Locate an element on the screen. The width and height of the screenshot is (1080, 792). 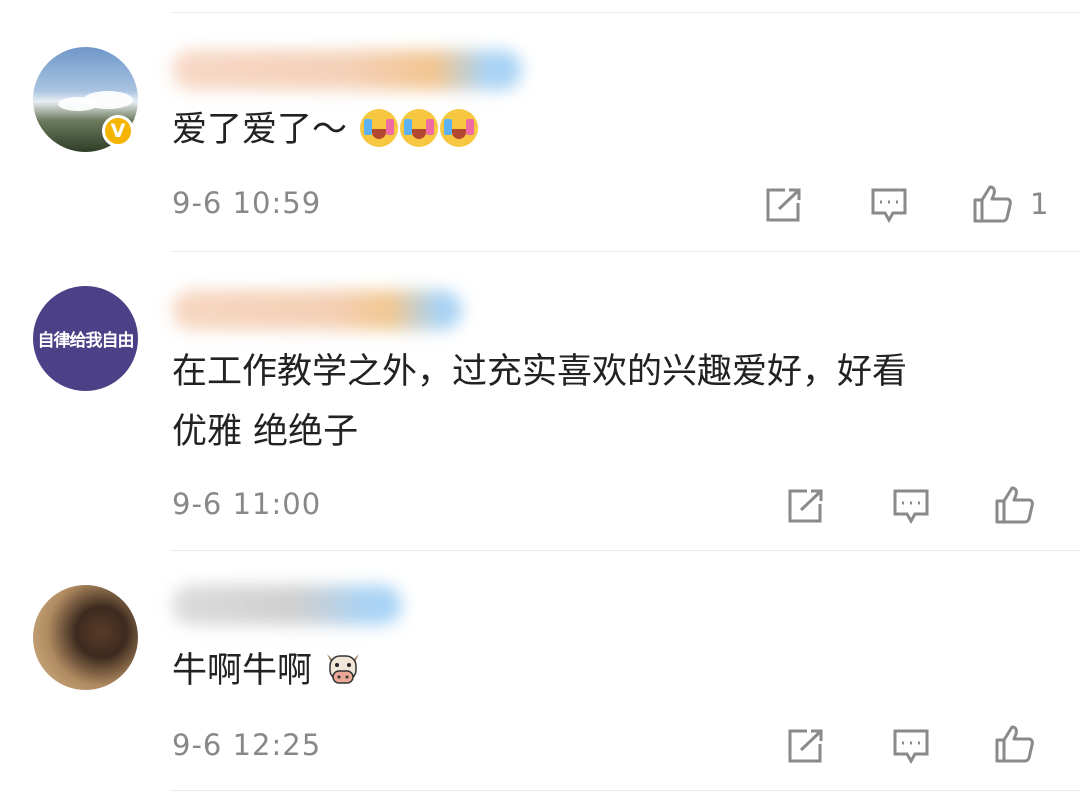
avatar: 自律给我自由 is located at coordinates (85, 338).